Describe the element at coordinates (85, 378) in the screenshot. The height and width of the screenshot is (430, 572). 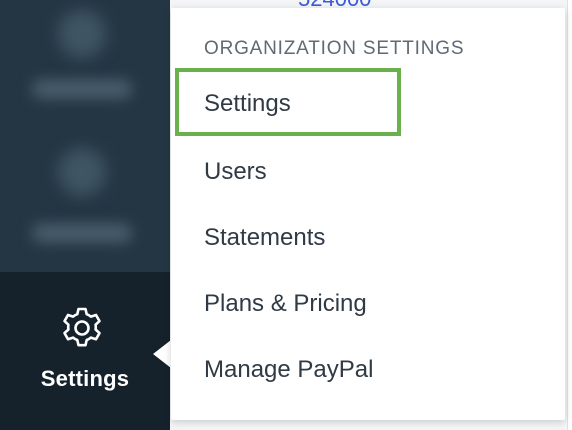
I see `sidebar-settings-label: Settings` at that location.